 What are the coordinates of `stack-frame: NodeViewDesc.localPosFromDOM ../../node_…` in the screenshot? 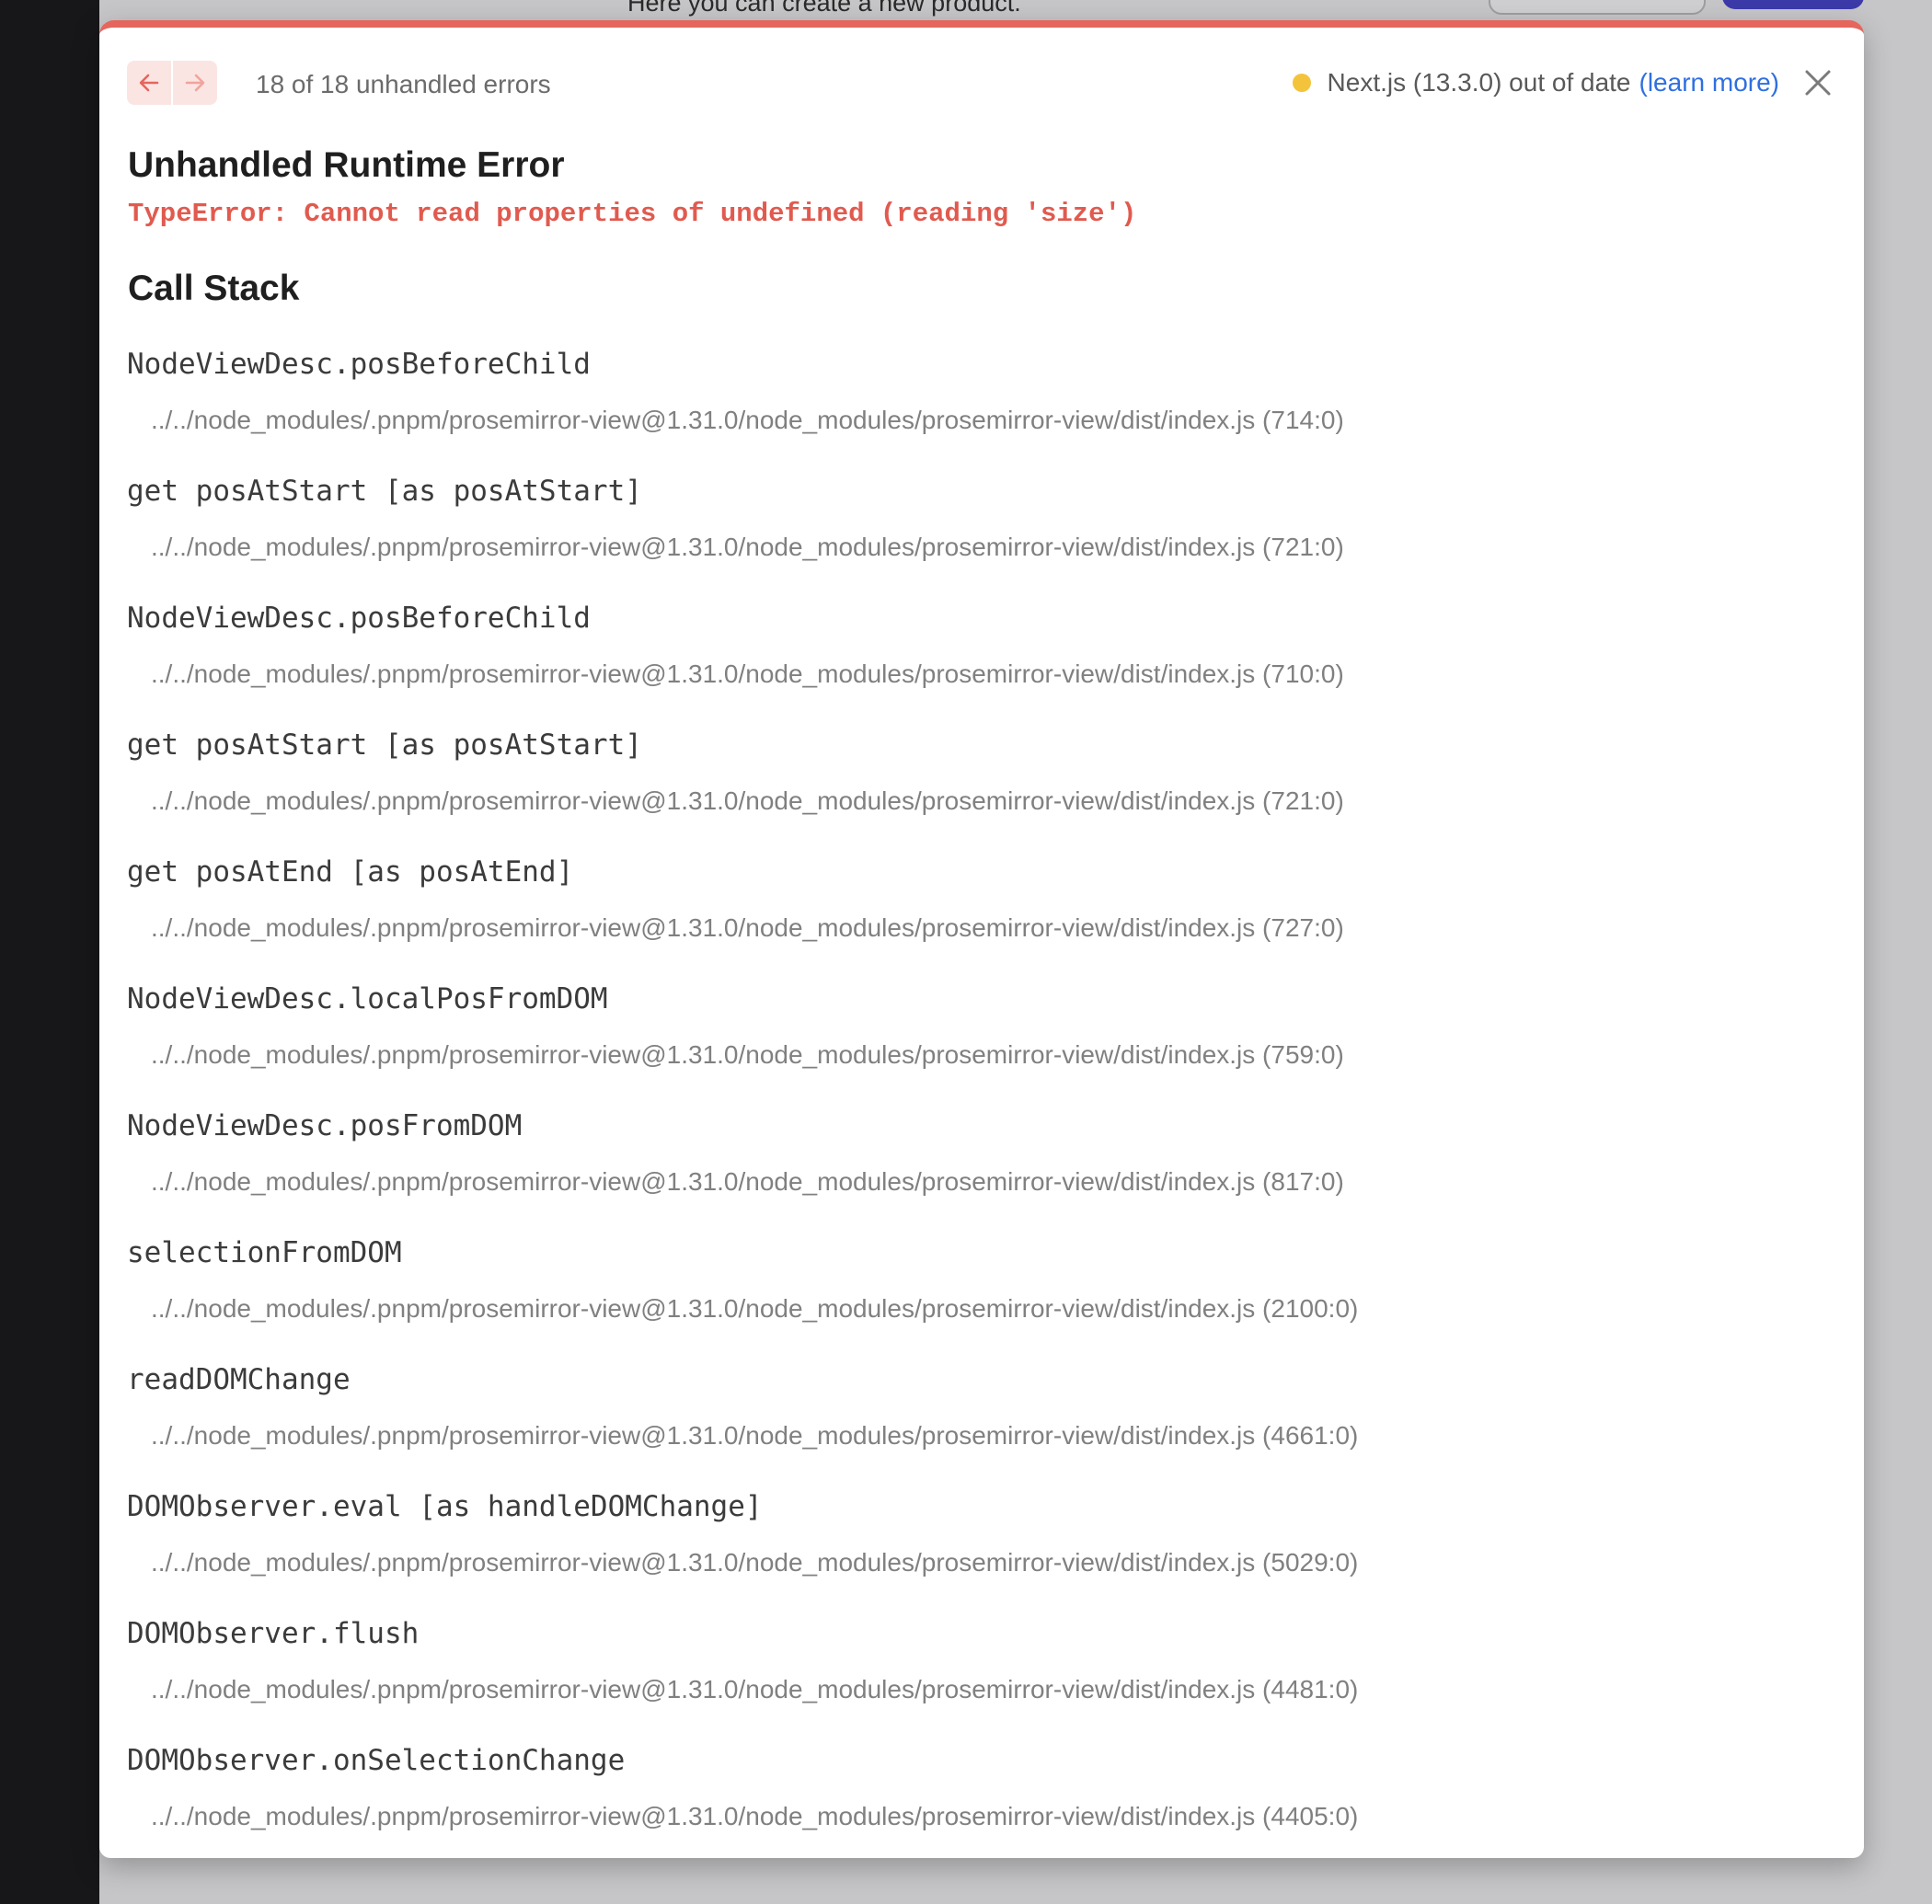 It's located at (981, 1031).